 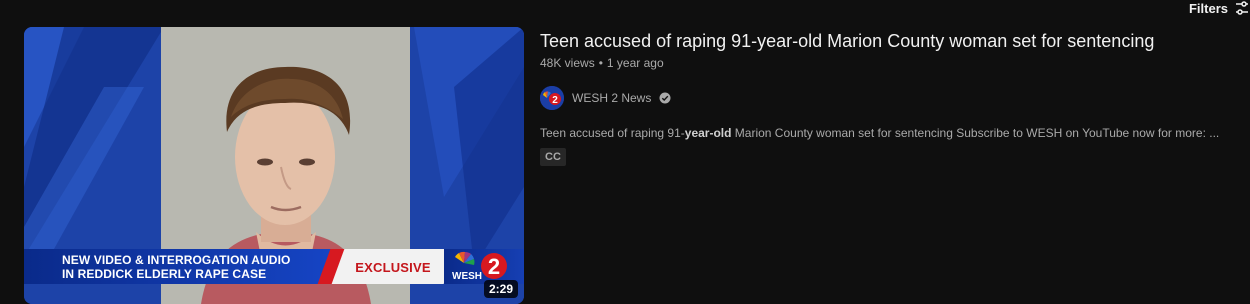 I want to click on description-before: Teen accused of raping 91-, so click(x=612, y=133).